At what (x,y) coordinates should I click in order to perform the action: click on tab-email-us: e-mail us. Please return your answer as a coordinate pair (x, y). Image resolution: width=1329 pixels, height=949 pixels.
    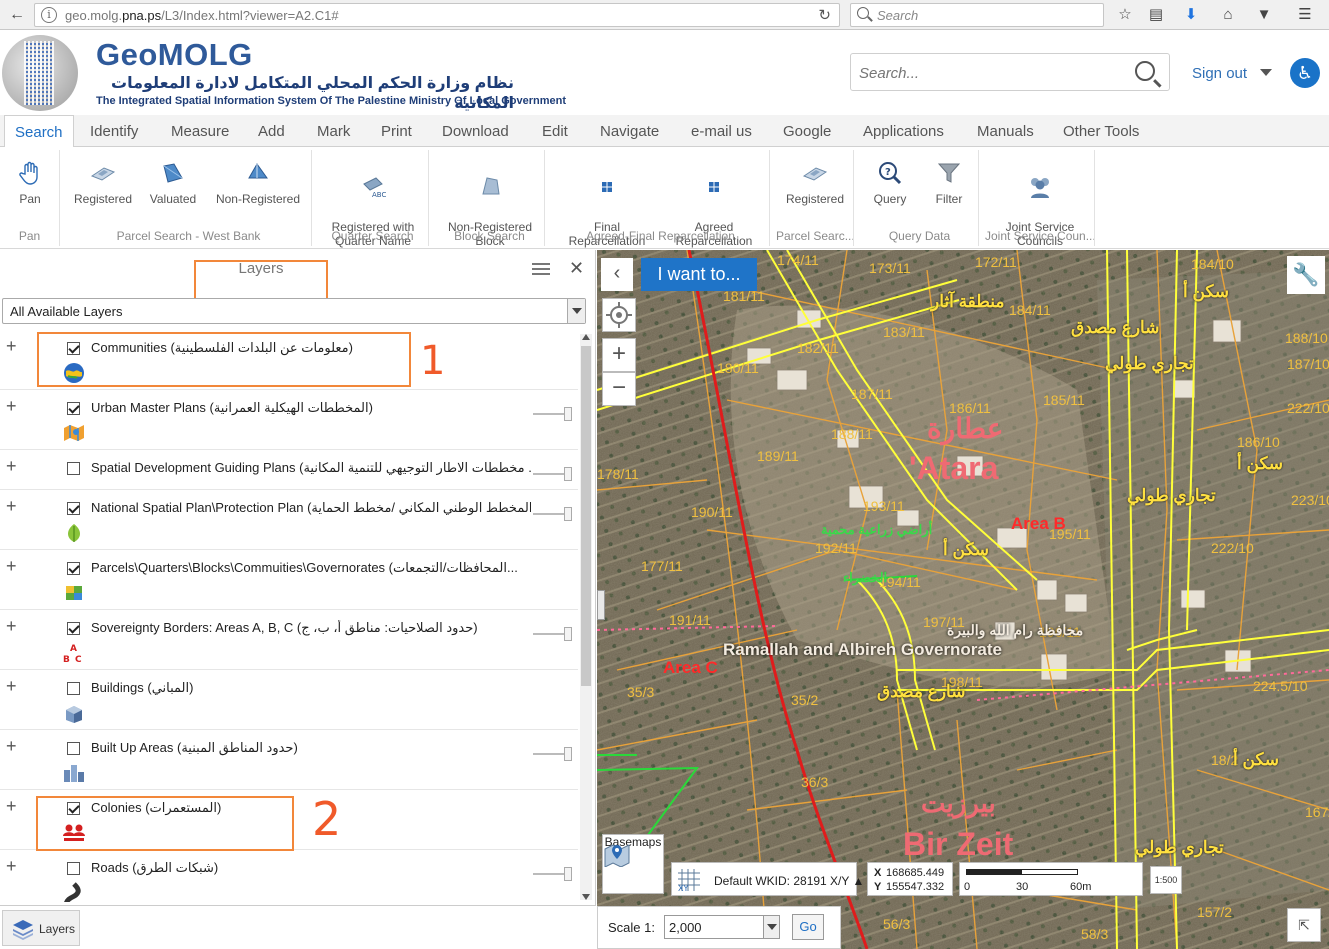
    Looking at the image, I should click on (721, 131).